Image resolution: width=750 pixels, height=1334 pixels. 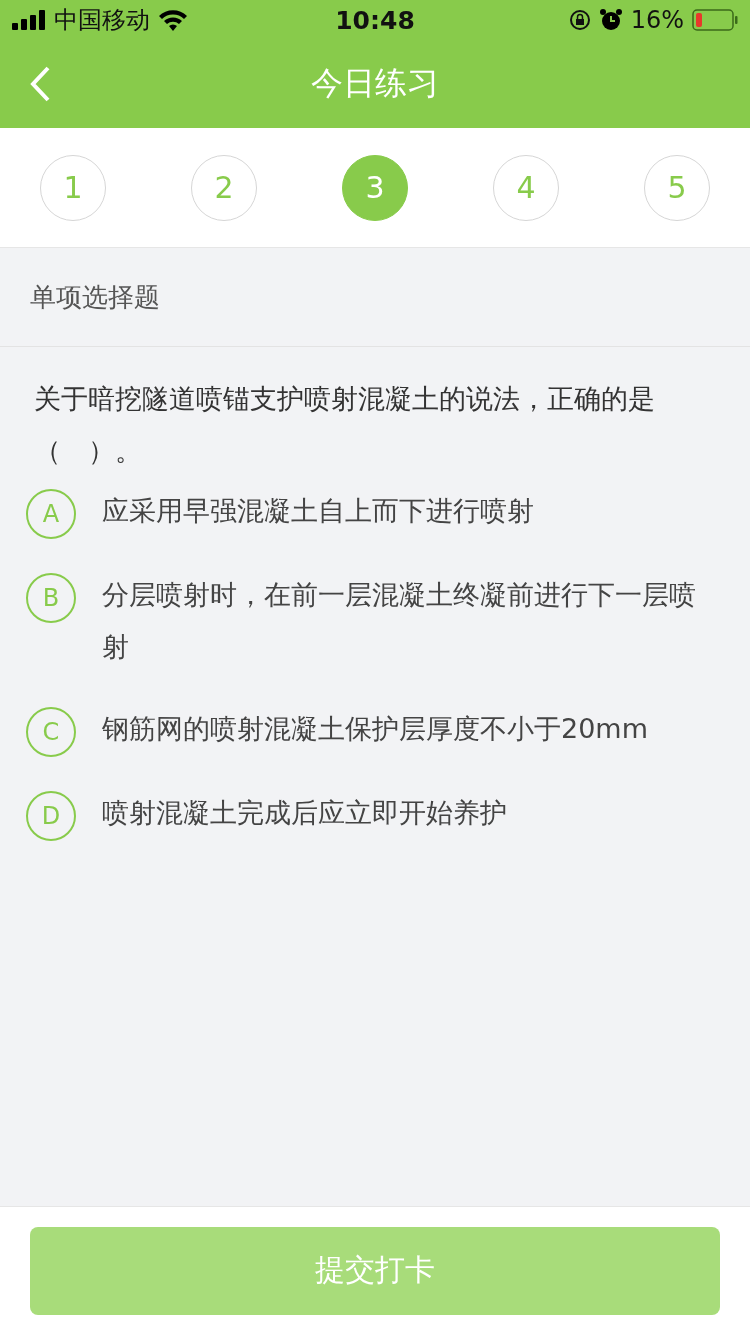 What do you see at coordinates (375, 729) in the screenshot?
I see `option-text: 钢筋网的喷射混凝土保护层厚度不小于20mm` at bounding box center [375, 729].